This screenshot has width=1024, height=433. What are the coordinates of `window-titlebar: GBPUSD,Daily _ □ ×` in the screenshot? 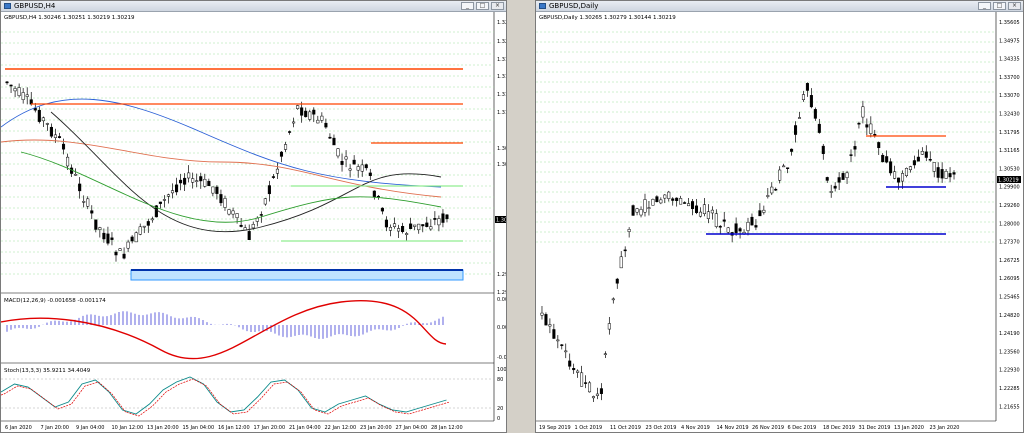 It's located at (779, 6).